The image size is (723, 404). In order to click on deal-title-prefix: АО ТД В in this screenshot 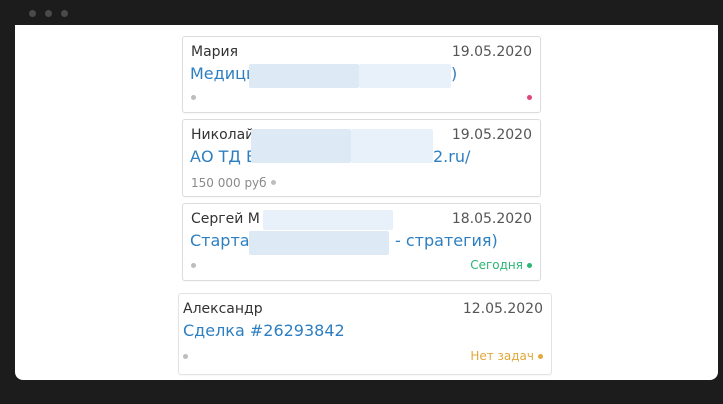, I will do `click(223, 156)`.